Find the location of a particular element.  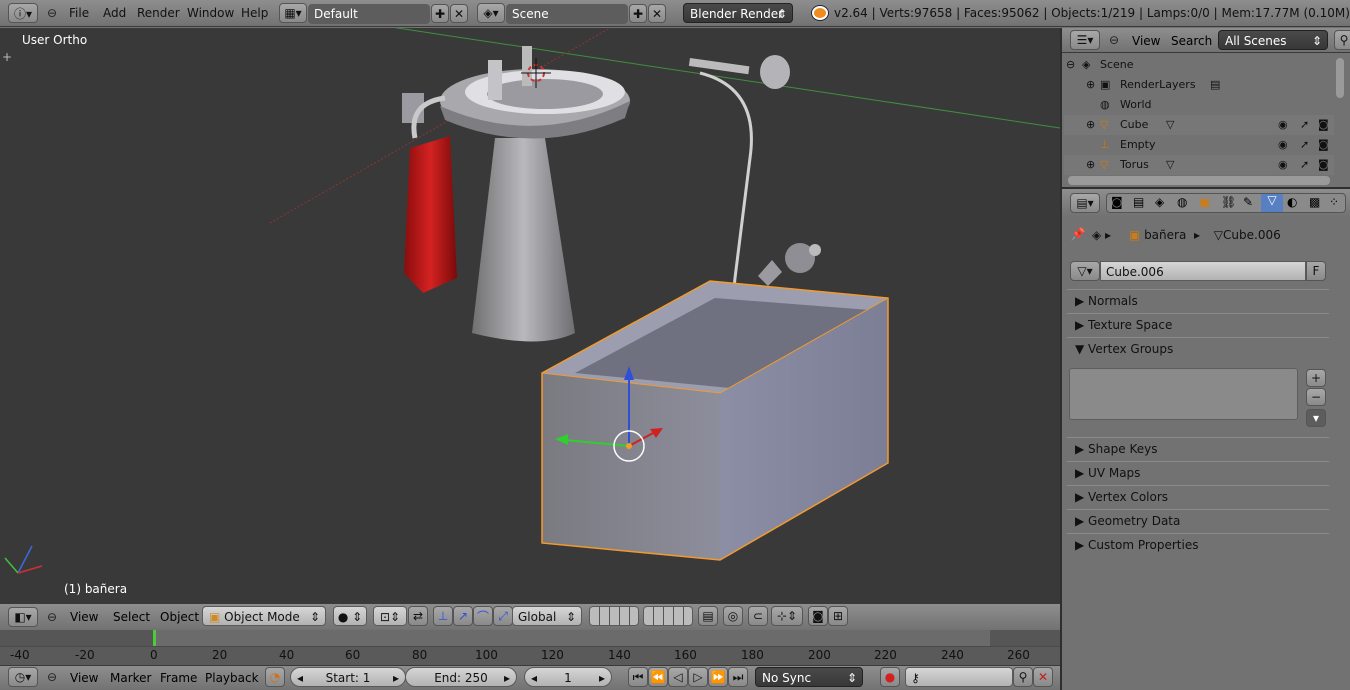

vertex-groups-list is located at coordinates (1183, 394).